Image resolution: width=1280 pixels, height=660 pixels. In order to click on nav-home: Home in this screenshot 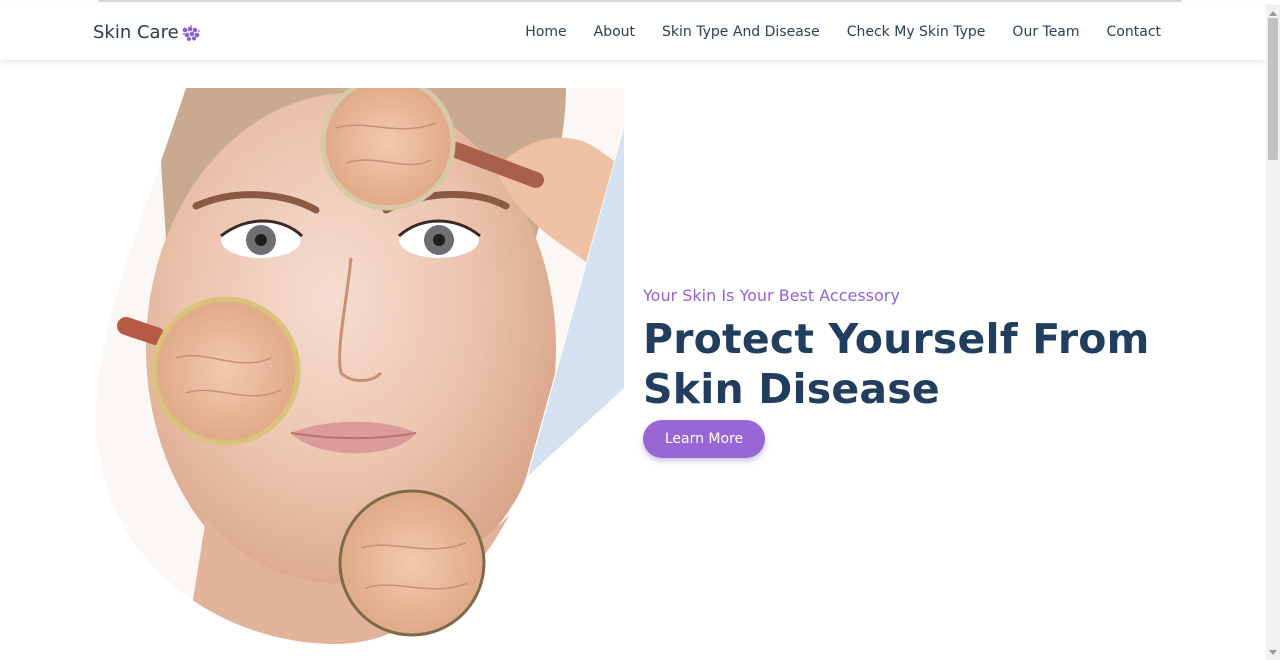, I will do `click(545, 32)`.